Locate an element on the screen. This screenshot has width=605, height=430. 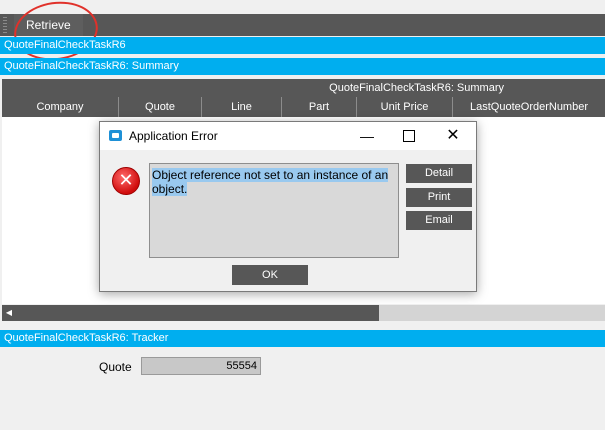
column-header-quote: Quote is located at coordinates (160, 107).